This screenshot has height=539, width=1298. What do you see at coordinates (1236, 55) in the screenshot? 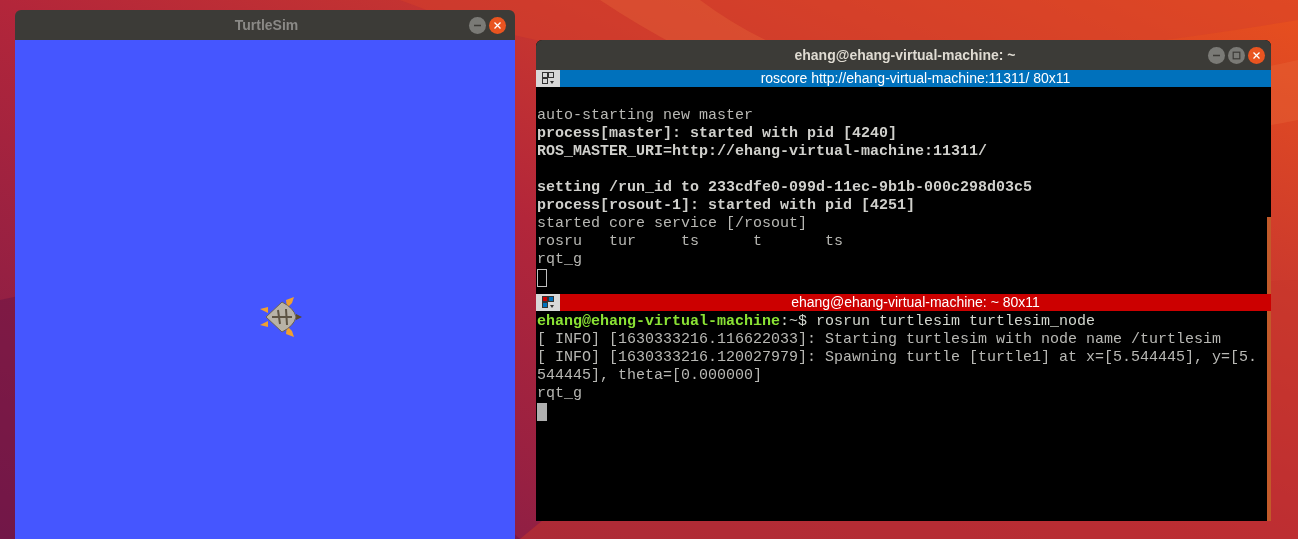
I see `maximize-icon` at bounding box center [1236, 55].